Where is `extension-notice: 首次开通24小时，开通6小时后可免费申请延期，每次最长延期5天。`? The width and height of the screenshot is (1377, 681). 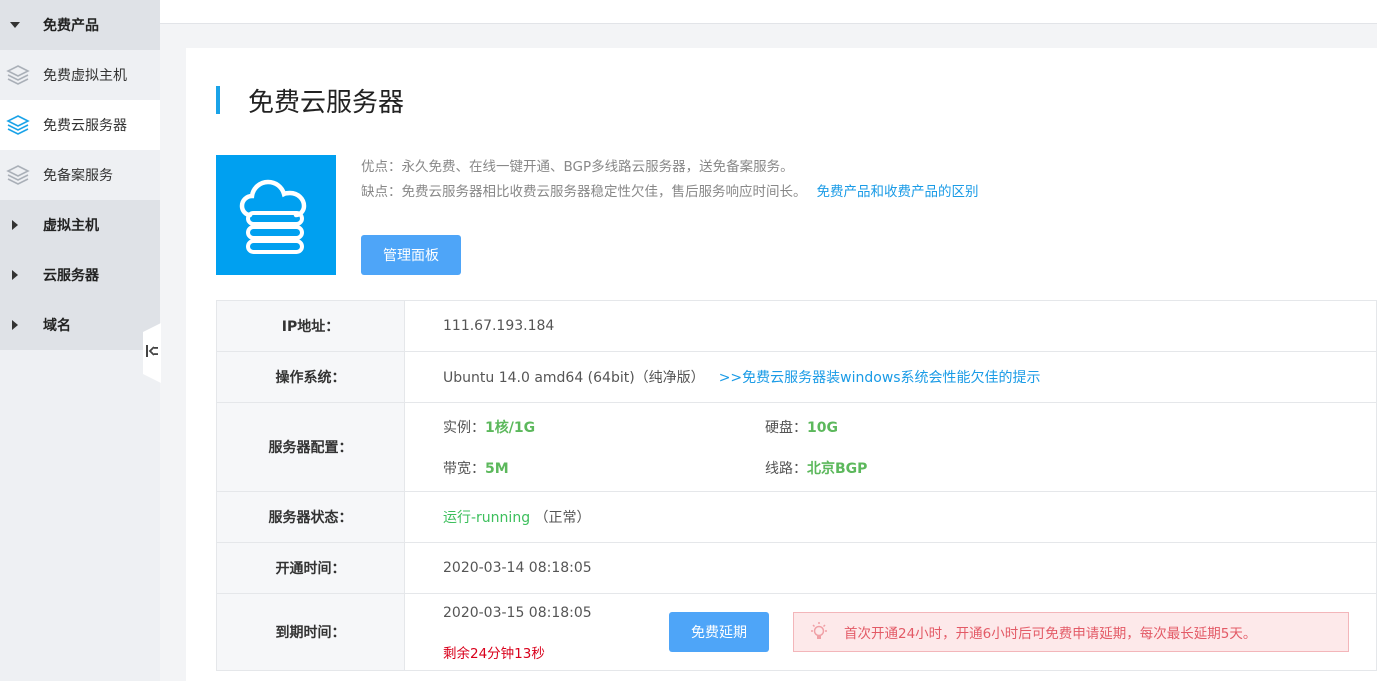
extension-notice: 首次开通24小时，开通6小时后可免费申请延期，每次最长延期5天。 is located at coordinates (1071, 632).